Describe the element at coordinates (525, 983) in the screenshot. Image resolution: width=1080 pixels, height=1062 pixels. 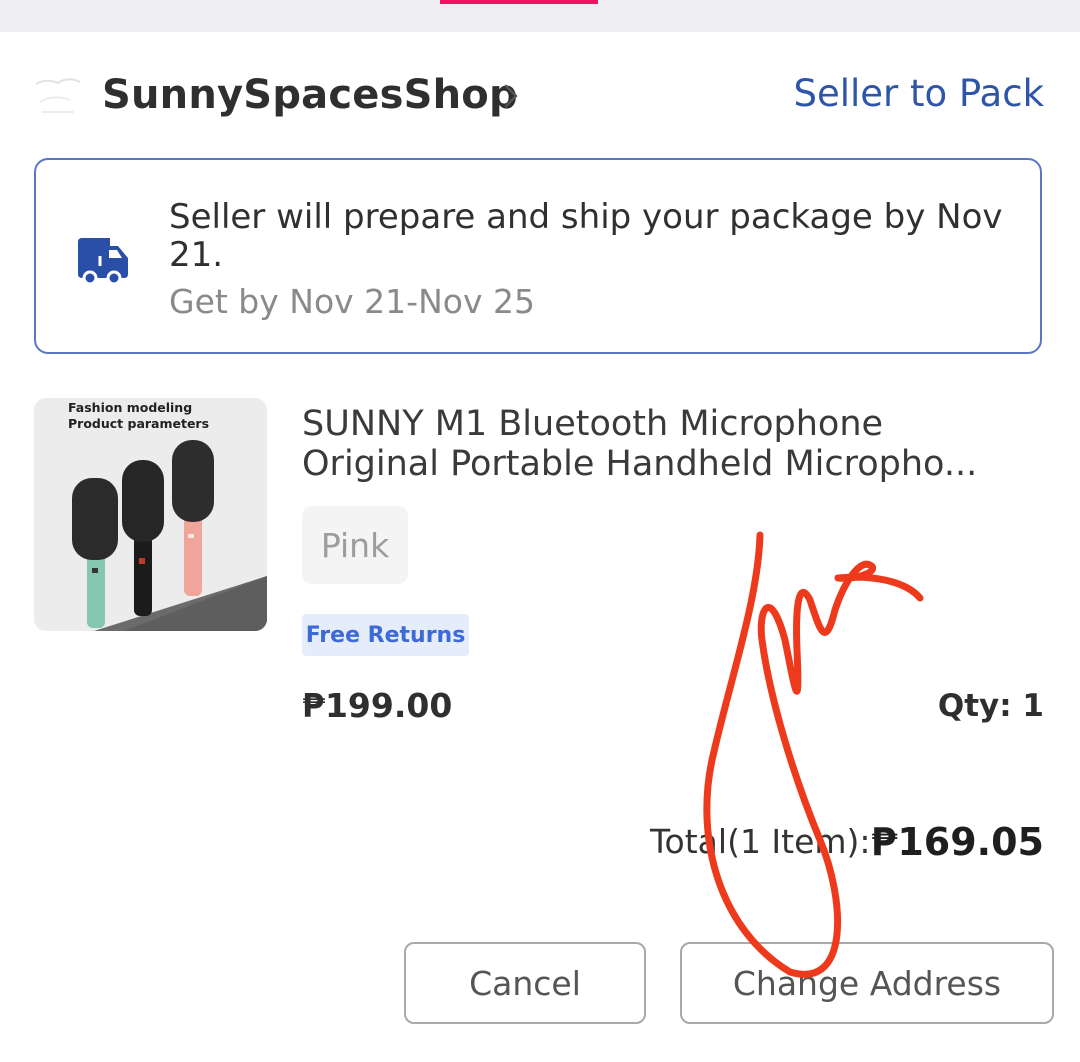
I see `cancel-button: Cancel` at that location.